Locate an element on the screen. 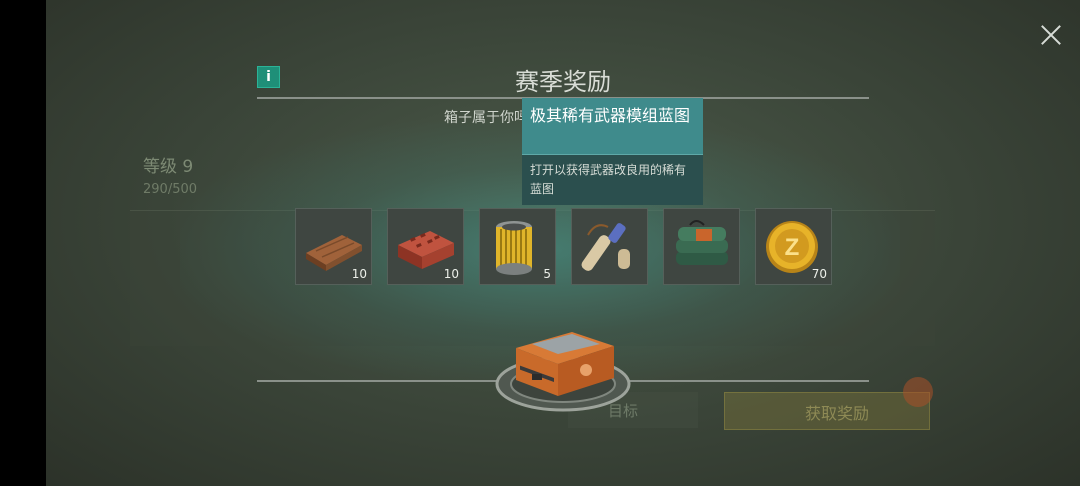 The height and width of the screenshot is (486, 1080). bg-claim-button: 获取奖励 is located at coordinates (827, 411).